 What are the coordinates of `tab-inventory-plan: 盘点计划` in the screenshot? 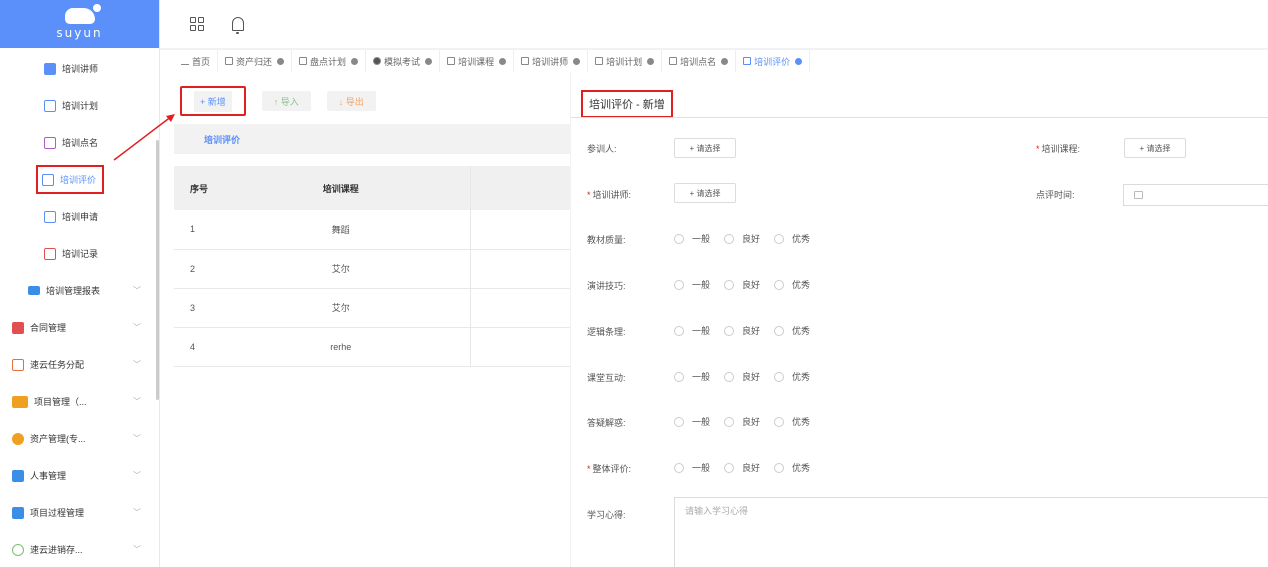 It's located at (329, 61).